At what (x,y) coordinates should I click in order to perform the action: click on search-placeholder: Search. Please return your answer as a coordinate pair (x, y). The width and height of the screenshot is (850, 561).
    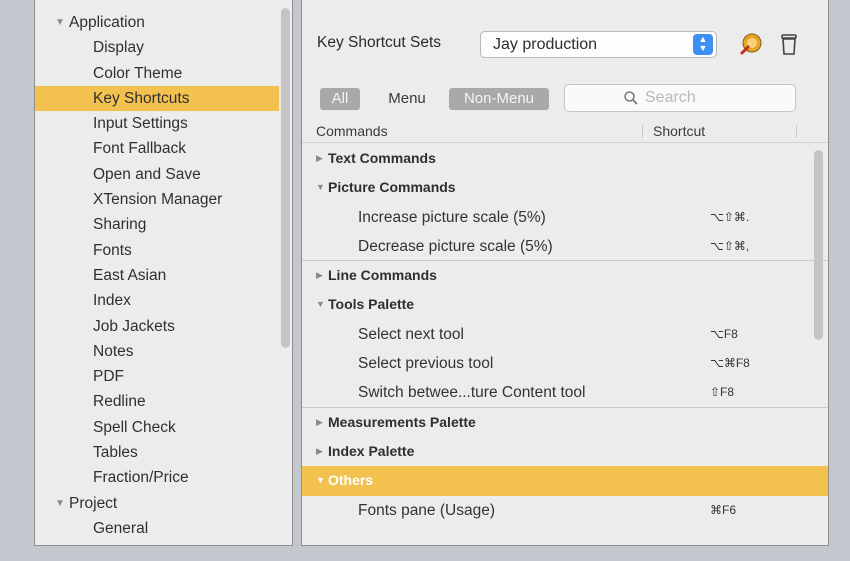
    Looking at the image, I should click on (670, 97).